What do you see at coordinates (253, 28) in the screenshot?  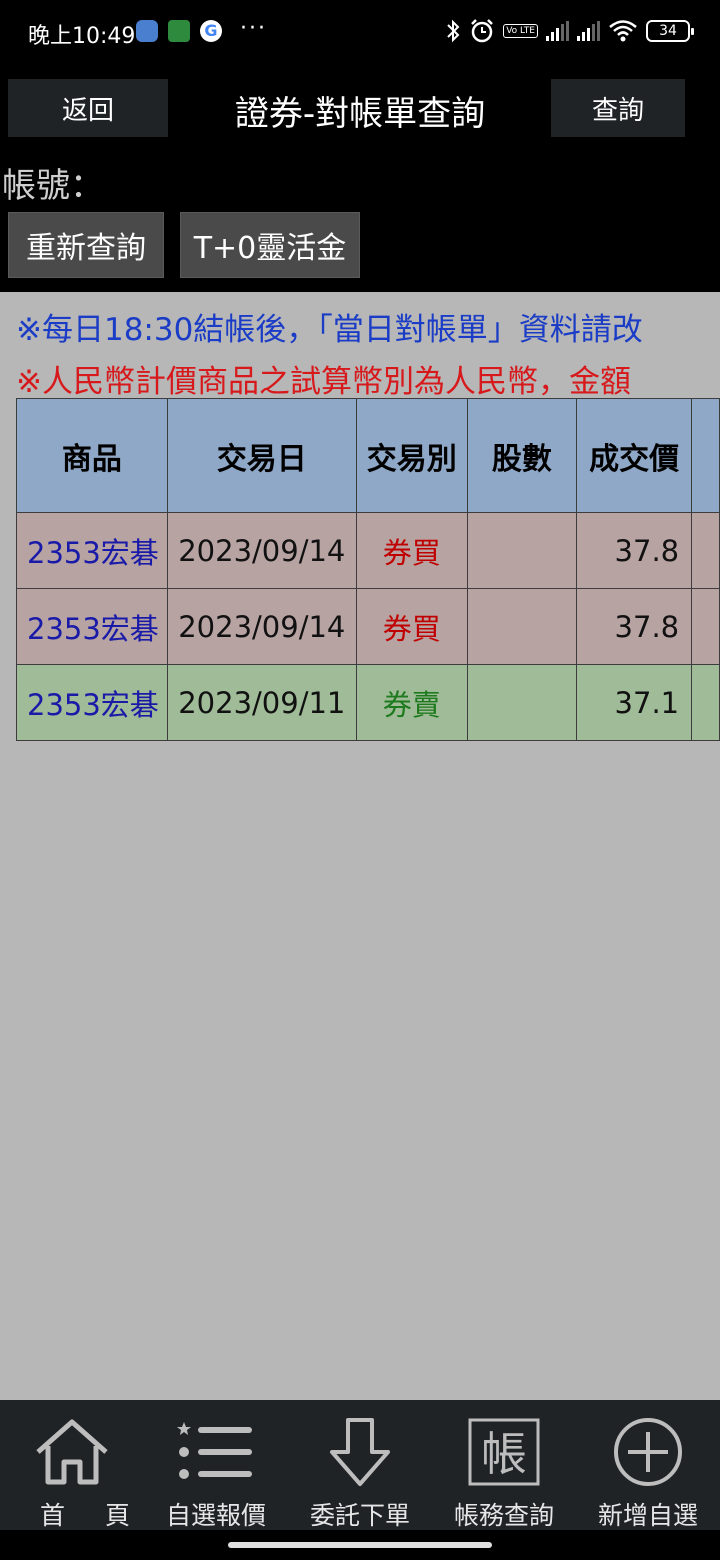 I see `more-notifications-icon: ···` at bounding box center [253, 28].